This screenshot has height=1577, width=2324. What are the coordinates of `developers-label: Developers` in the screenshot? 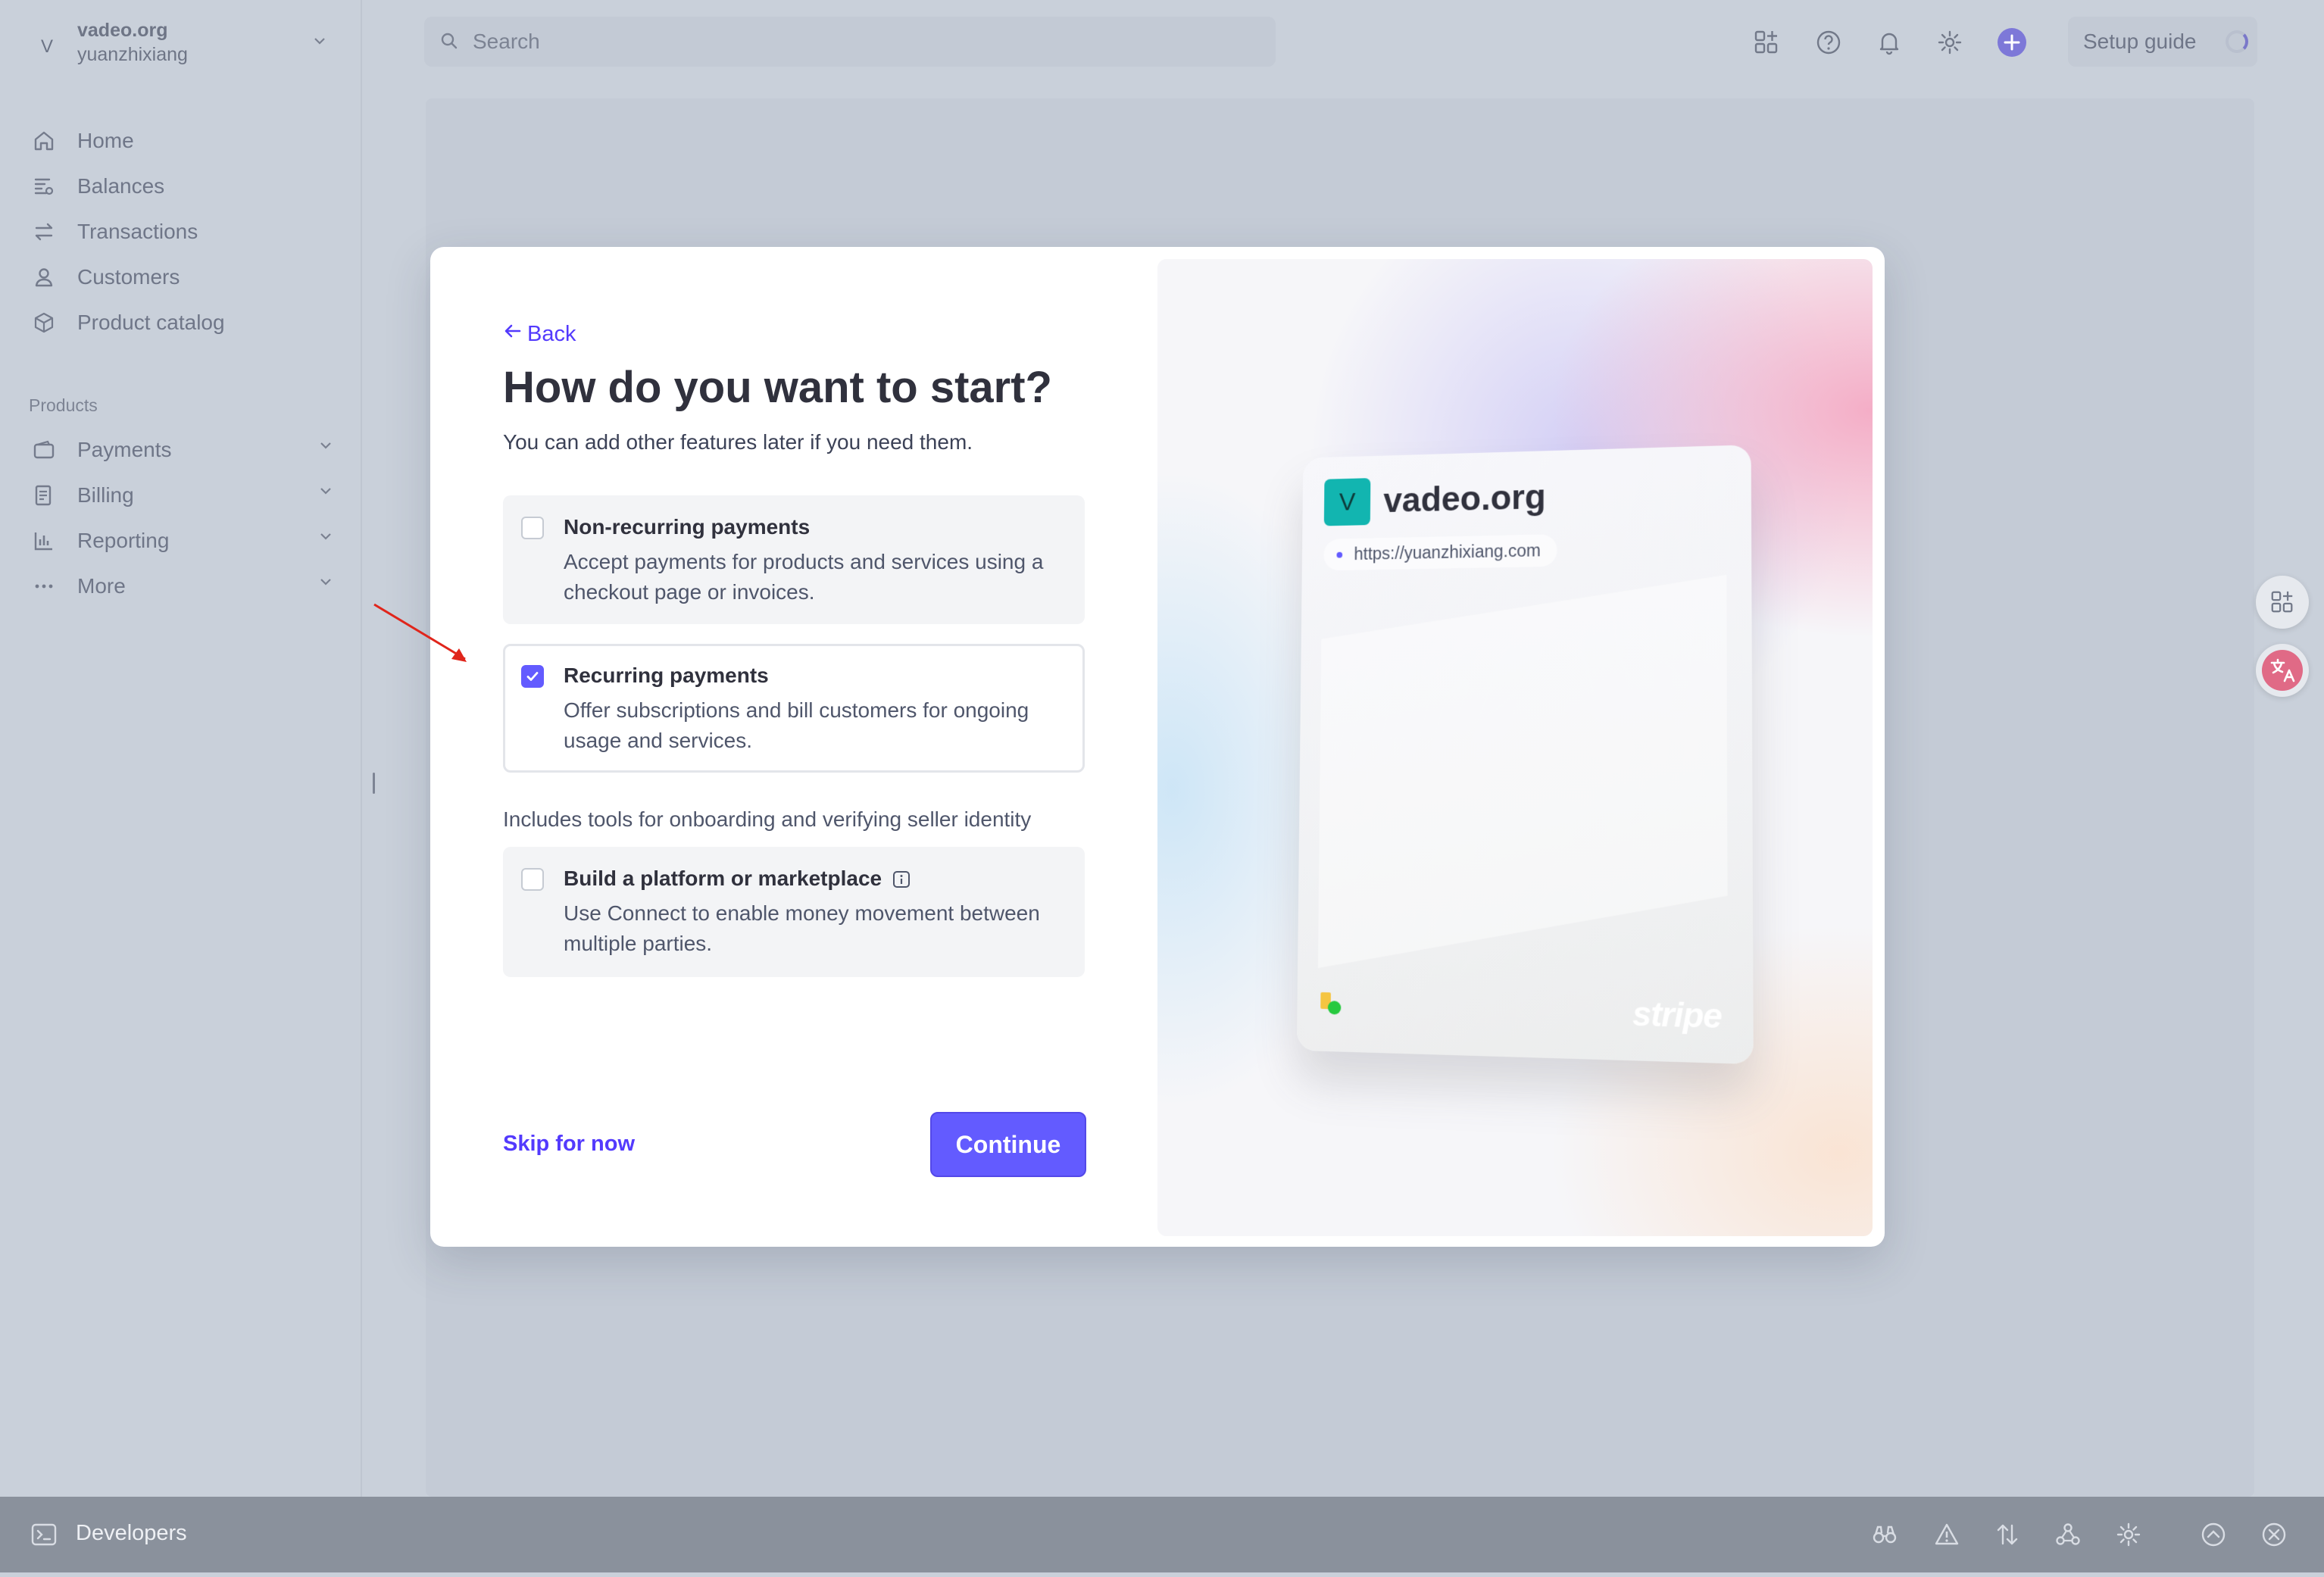 It's located at (131, 1534).